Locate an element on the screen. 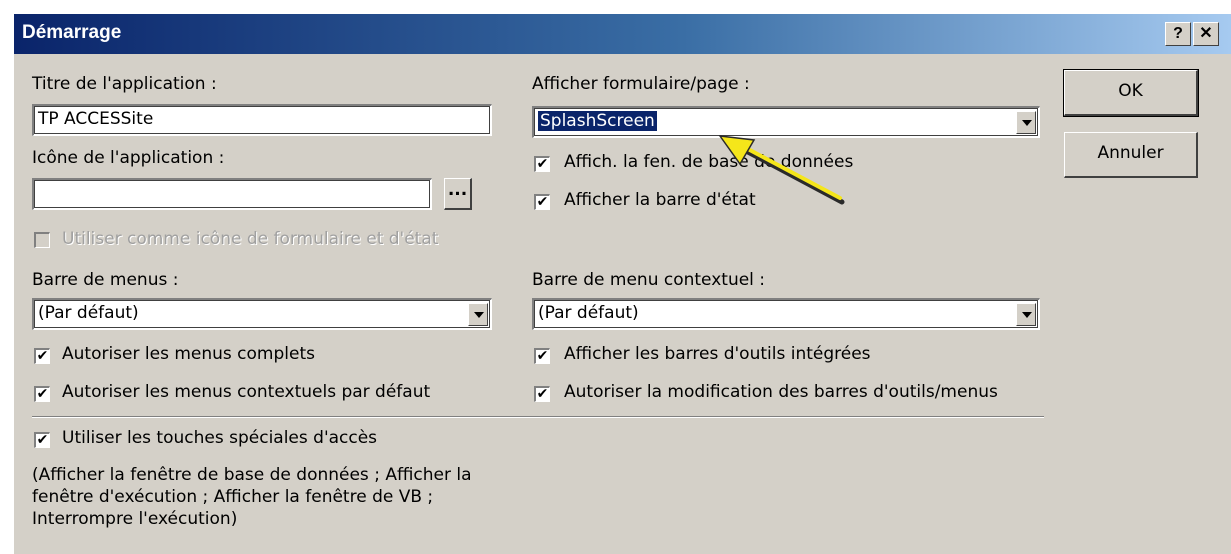  ok-button: OK is located at coordinates (1131, 93).